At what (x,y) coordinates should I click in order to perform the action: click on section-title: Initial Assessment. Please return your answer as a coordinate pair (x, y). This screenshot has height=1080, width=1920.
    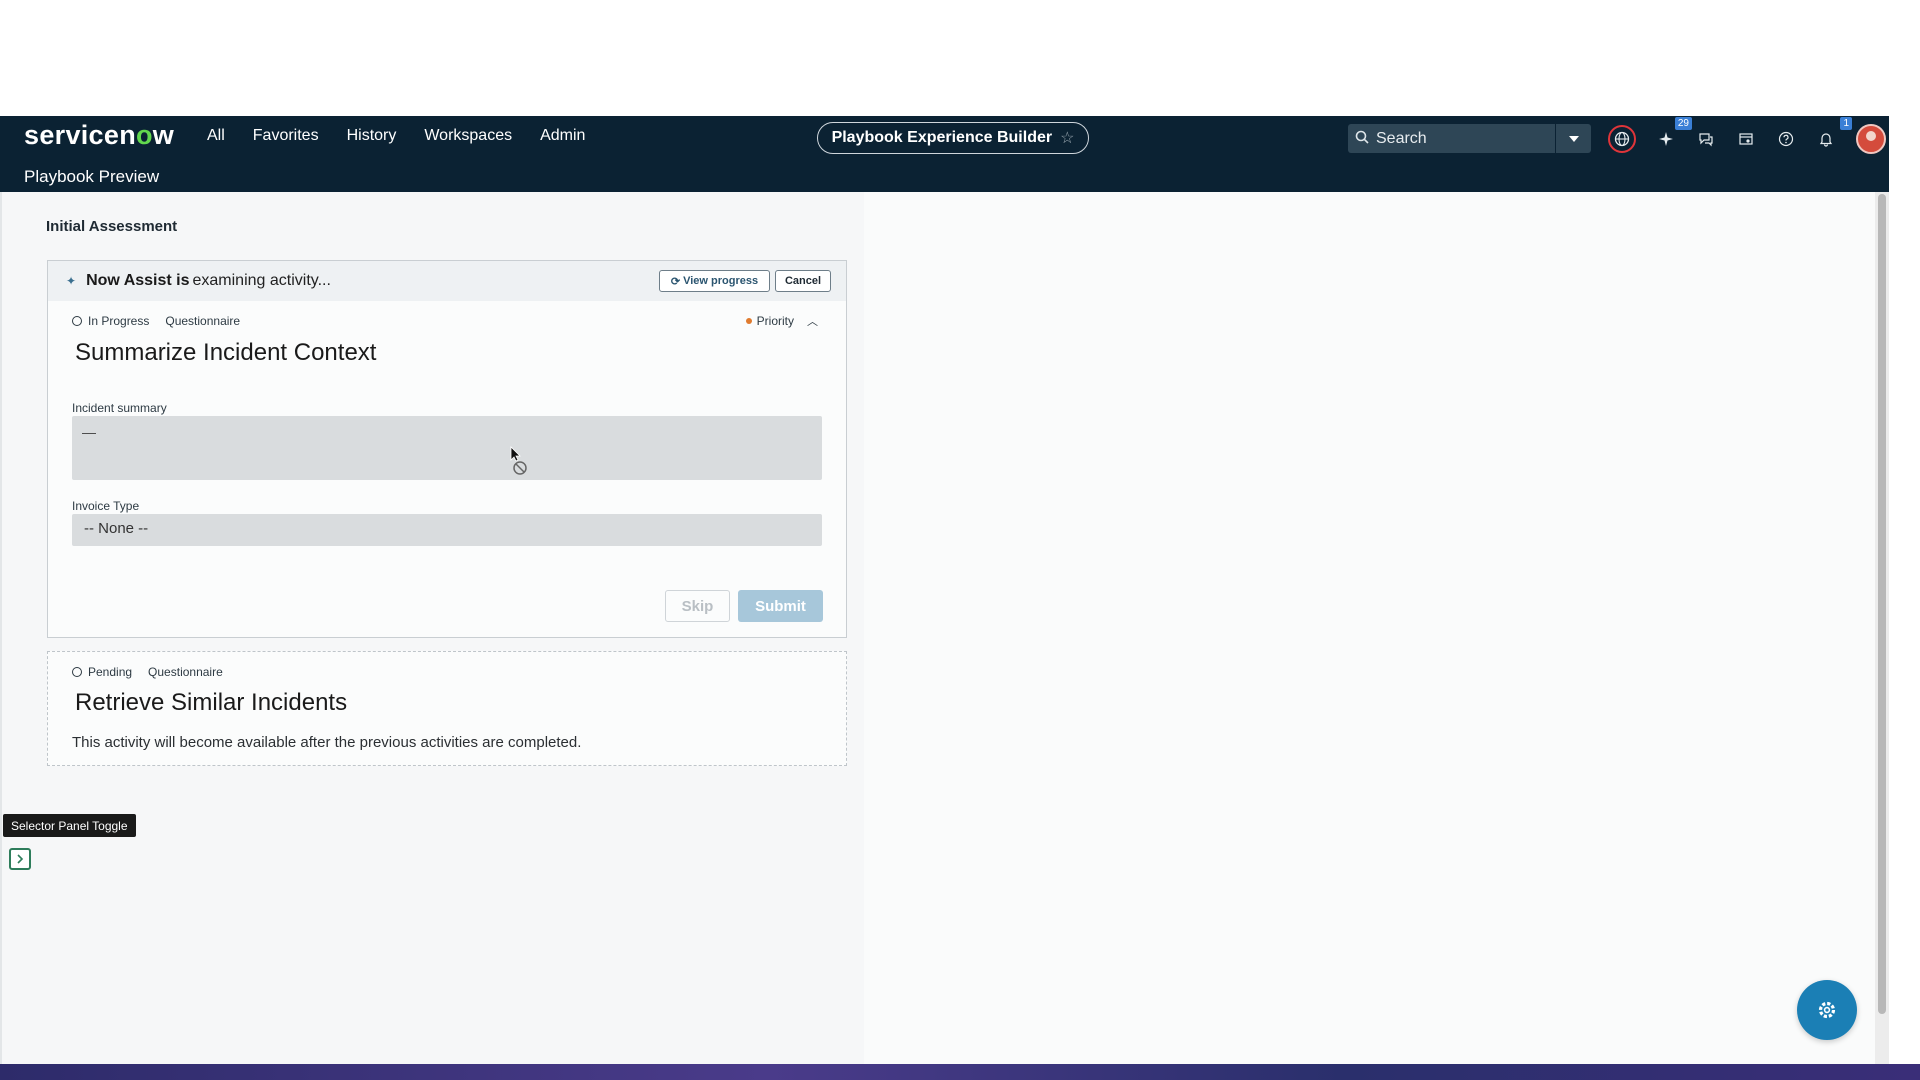
    Looking at the image, I should click on (112, 226).